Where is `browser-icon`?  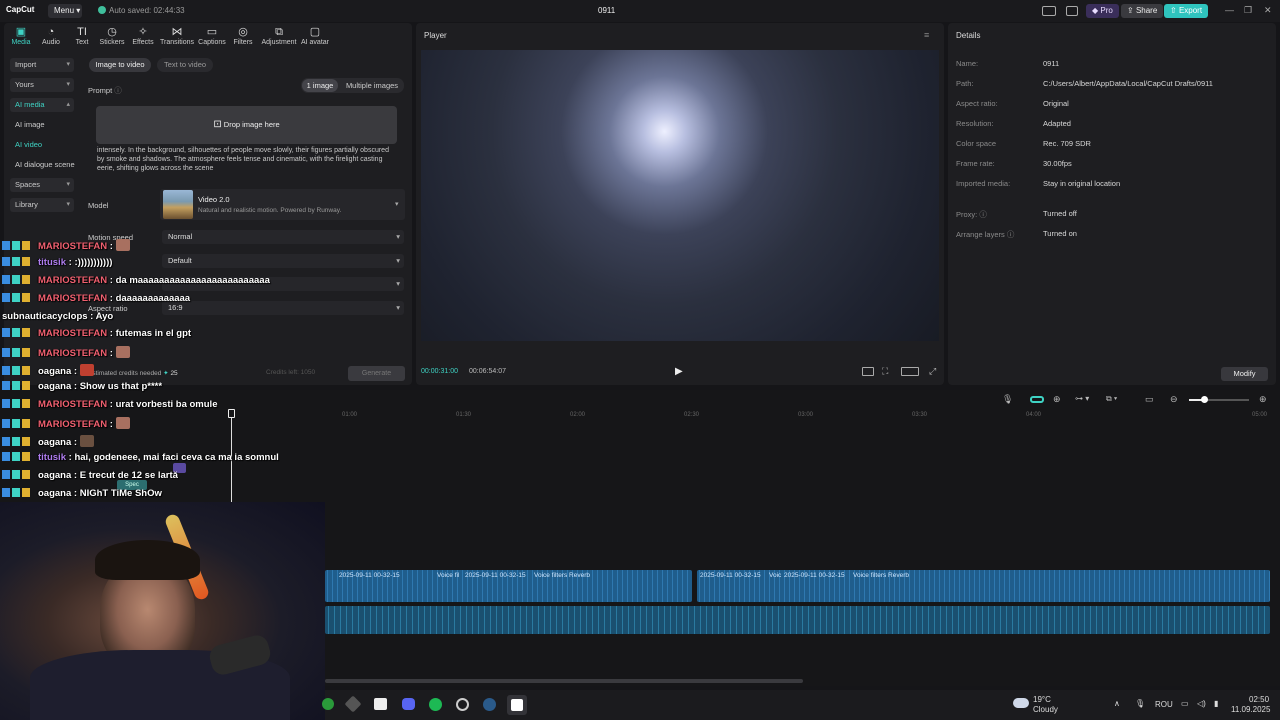
browser-icon is located at coordinates (328, 704).